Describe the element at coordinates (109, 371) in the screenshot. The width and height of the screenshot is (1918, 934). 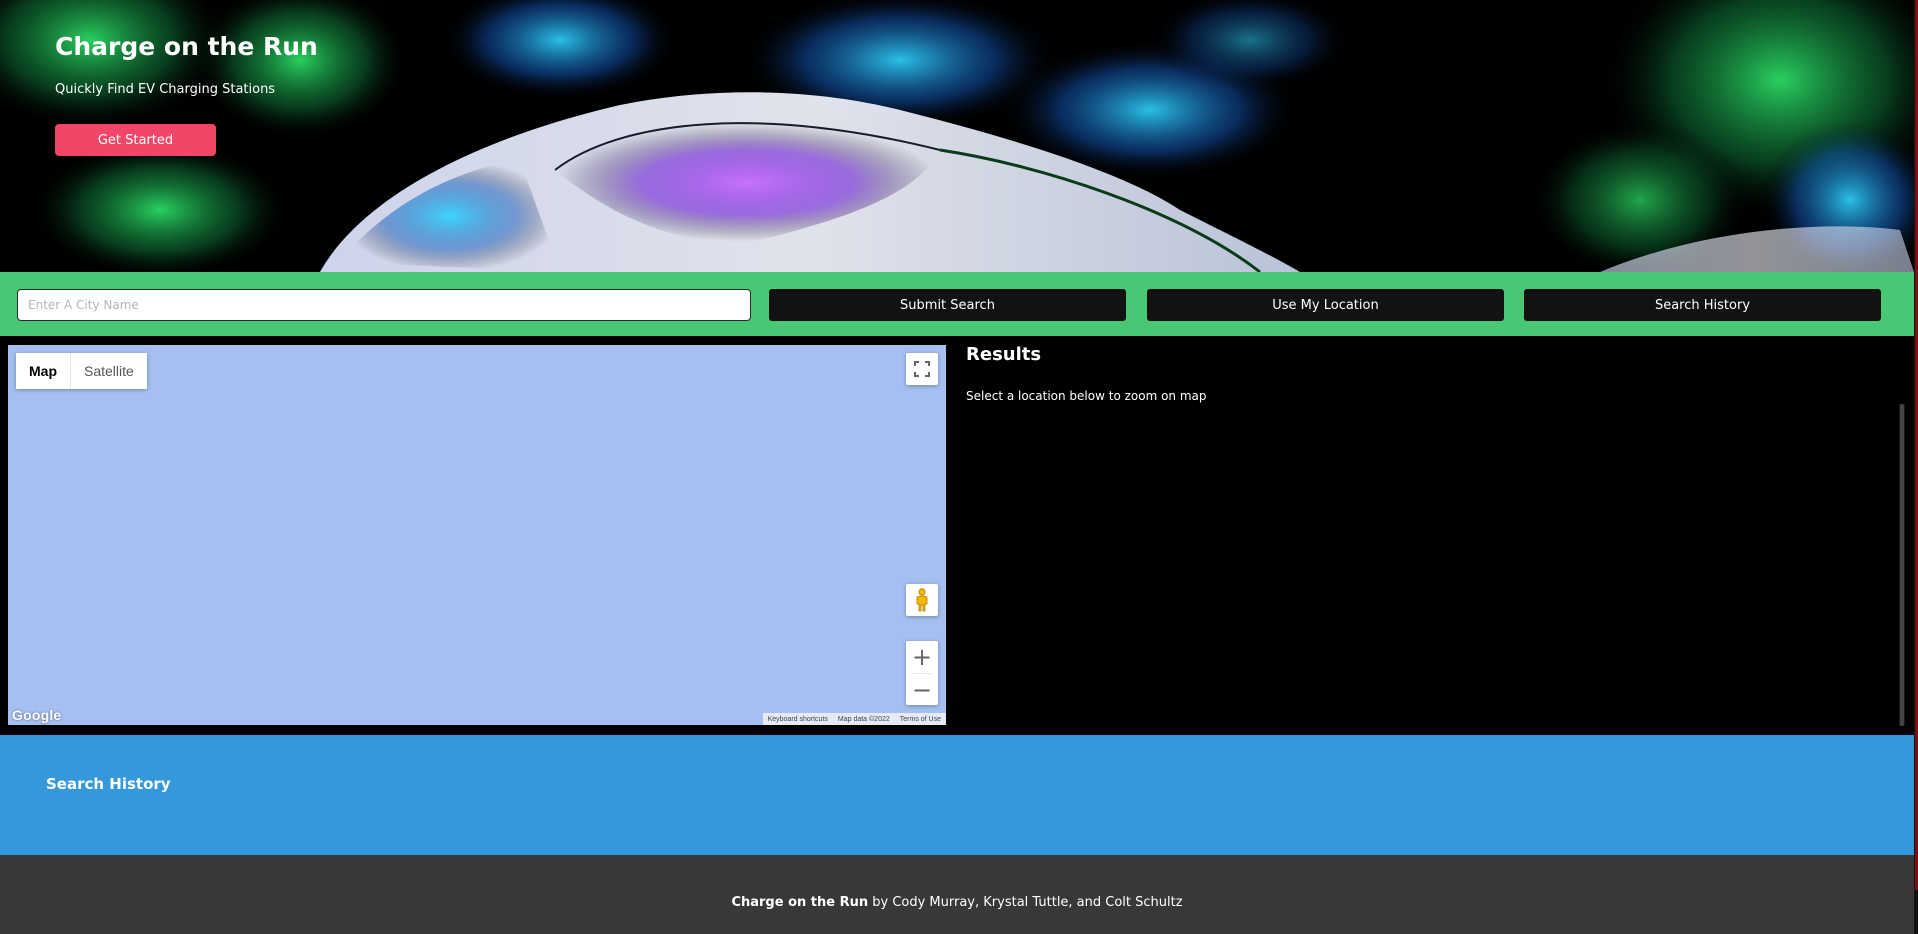
I see `map-type-satellite: Satellite` at that location.